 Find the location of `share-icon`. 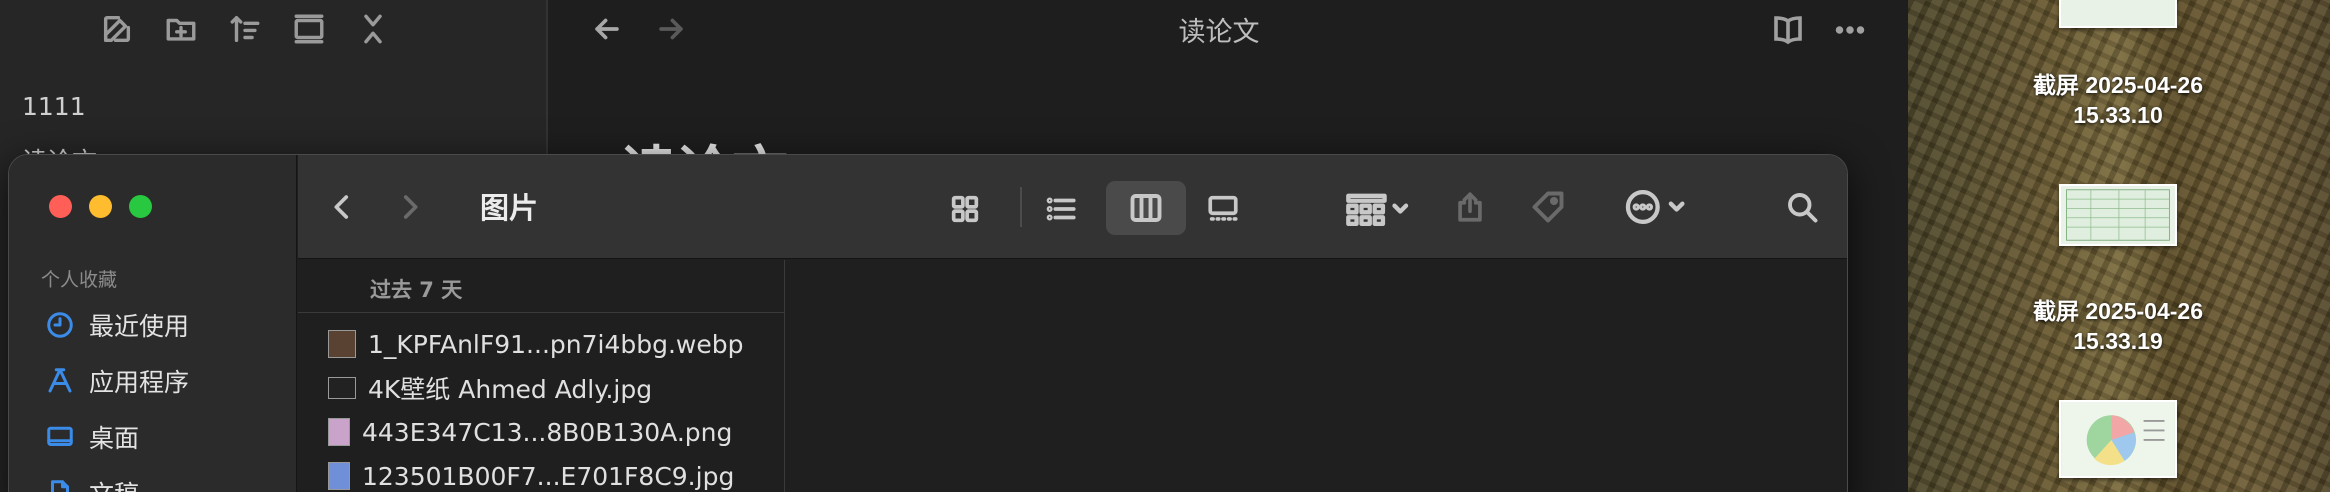

share-icon is located at coordinates (1470, 207).